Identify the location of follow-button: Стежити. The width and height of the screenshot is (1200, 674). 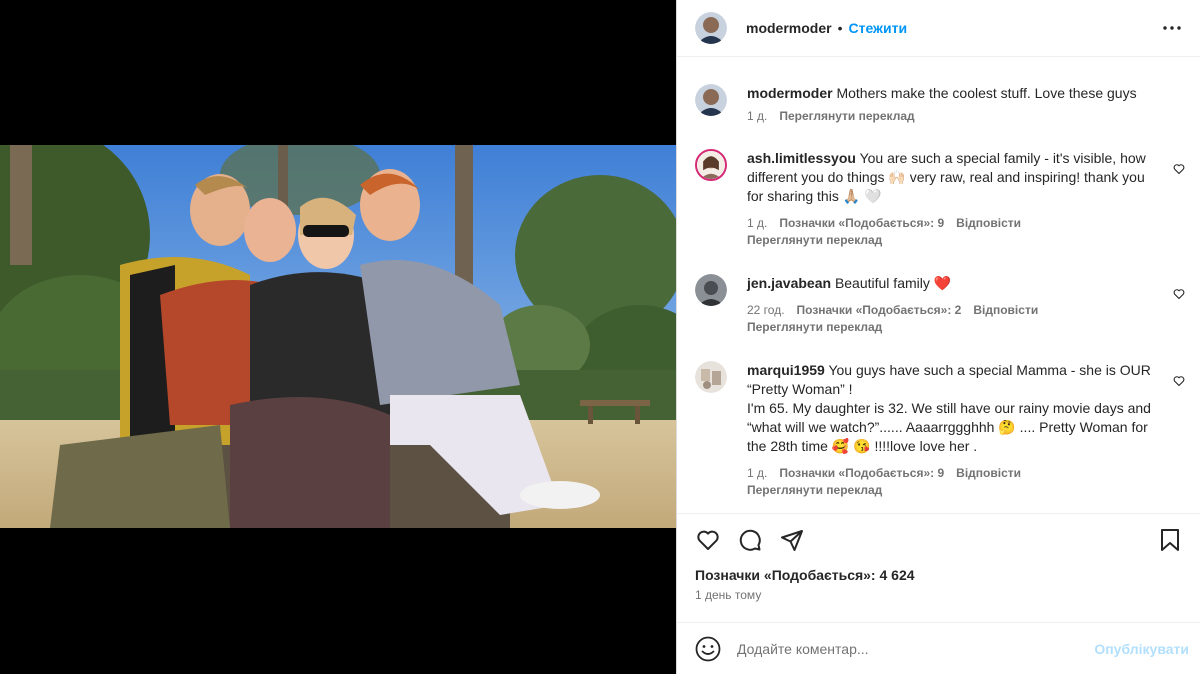
(877, 28).